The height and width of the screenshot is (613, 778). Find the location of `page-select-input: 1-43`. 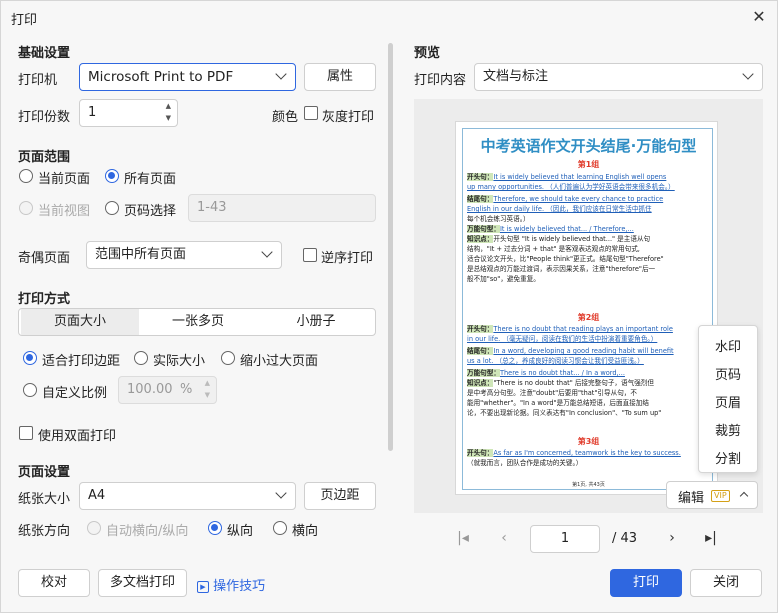

page-select-input: 1-43 is located at coordinates (282, 208).